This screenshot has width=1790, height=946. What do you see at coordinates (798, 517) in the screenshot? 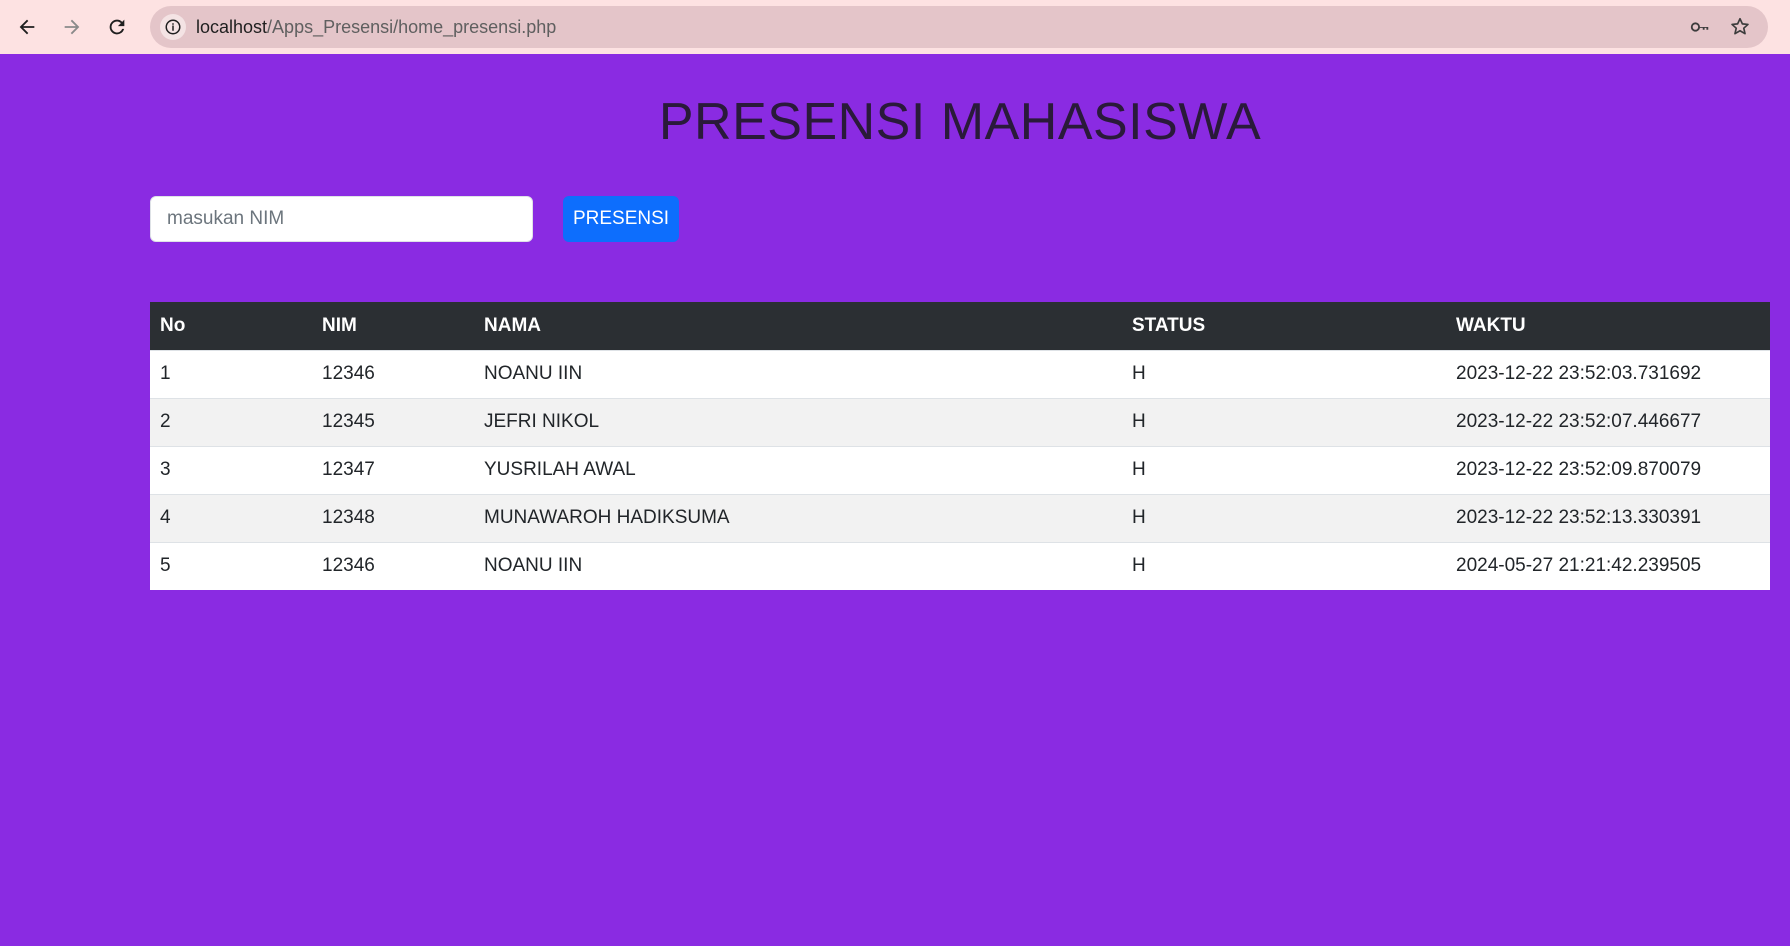
I see `cell-nama: MUNAWAROH HADIKSUMA` at bounding box center [798, 517].